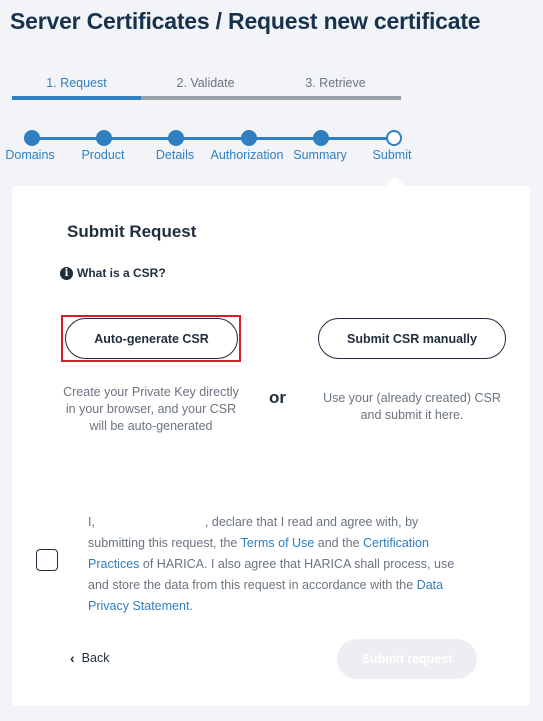 This screenshot has width=543, height=721. I want to click on step-authorization-dot, so click(249, 138).